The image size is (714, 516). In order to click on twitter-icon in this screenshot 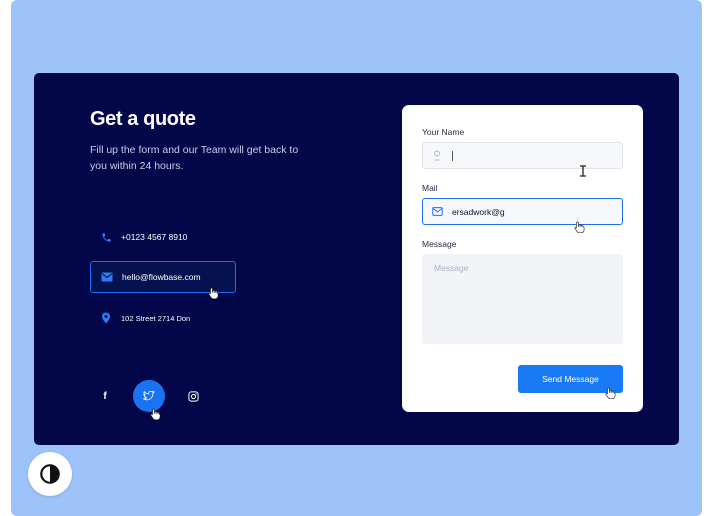, I will do `click(149, 396)`.